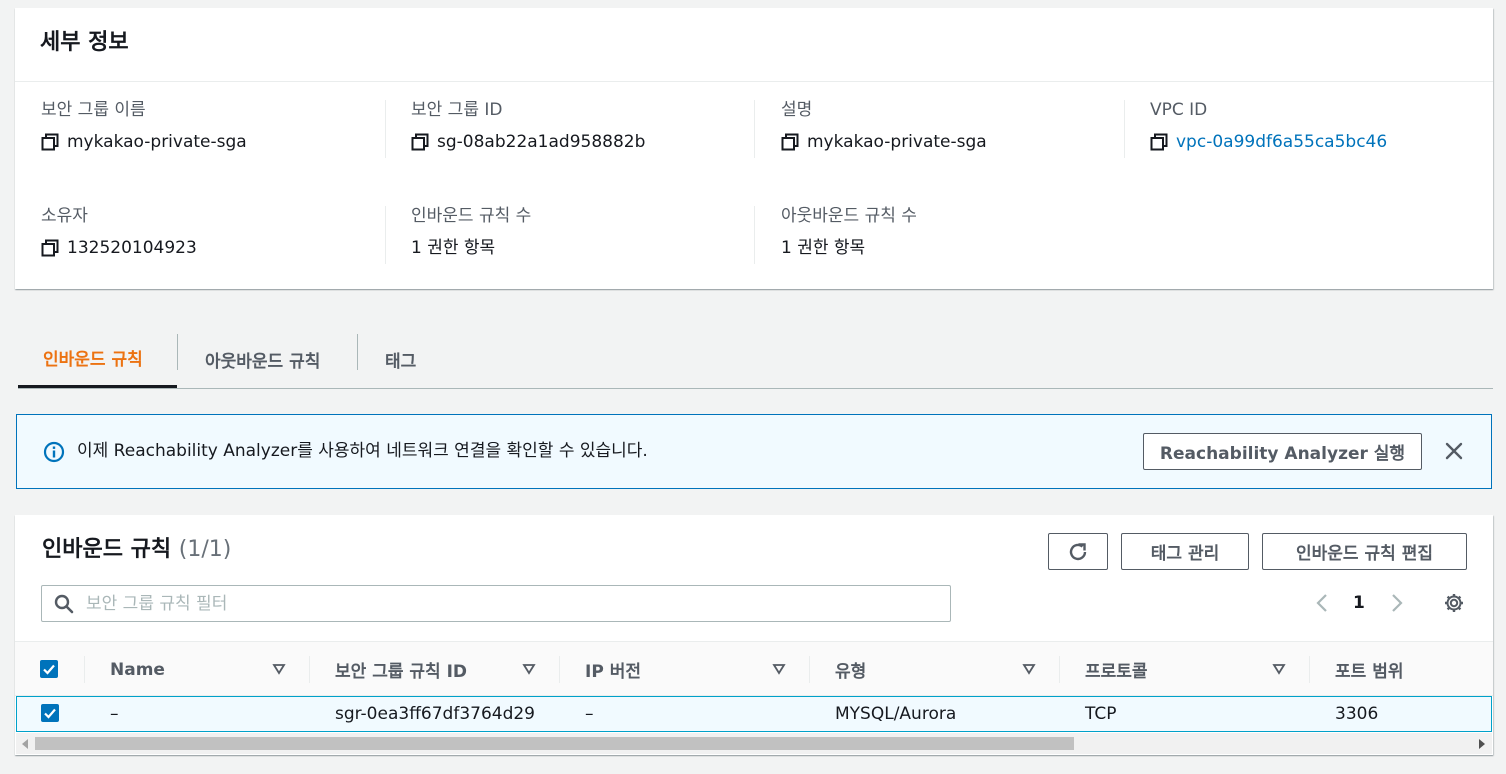  What do you see at coordinates (144, 126) in the screenshot?
I see `field-group-name: 보안 그룹 이름 mykakao-private-sga` at bounding box center [144, 126].